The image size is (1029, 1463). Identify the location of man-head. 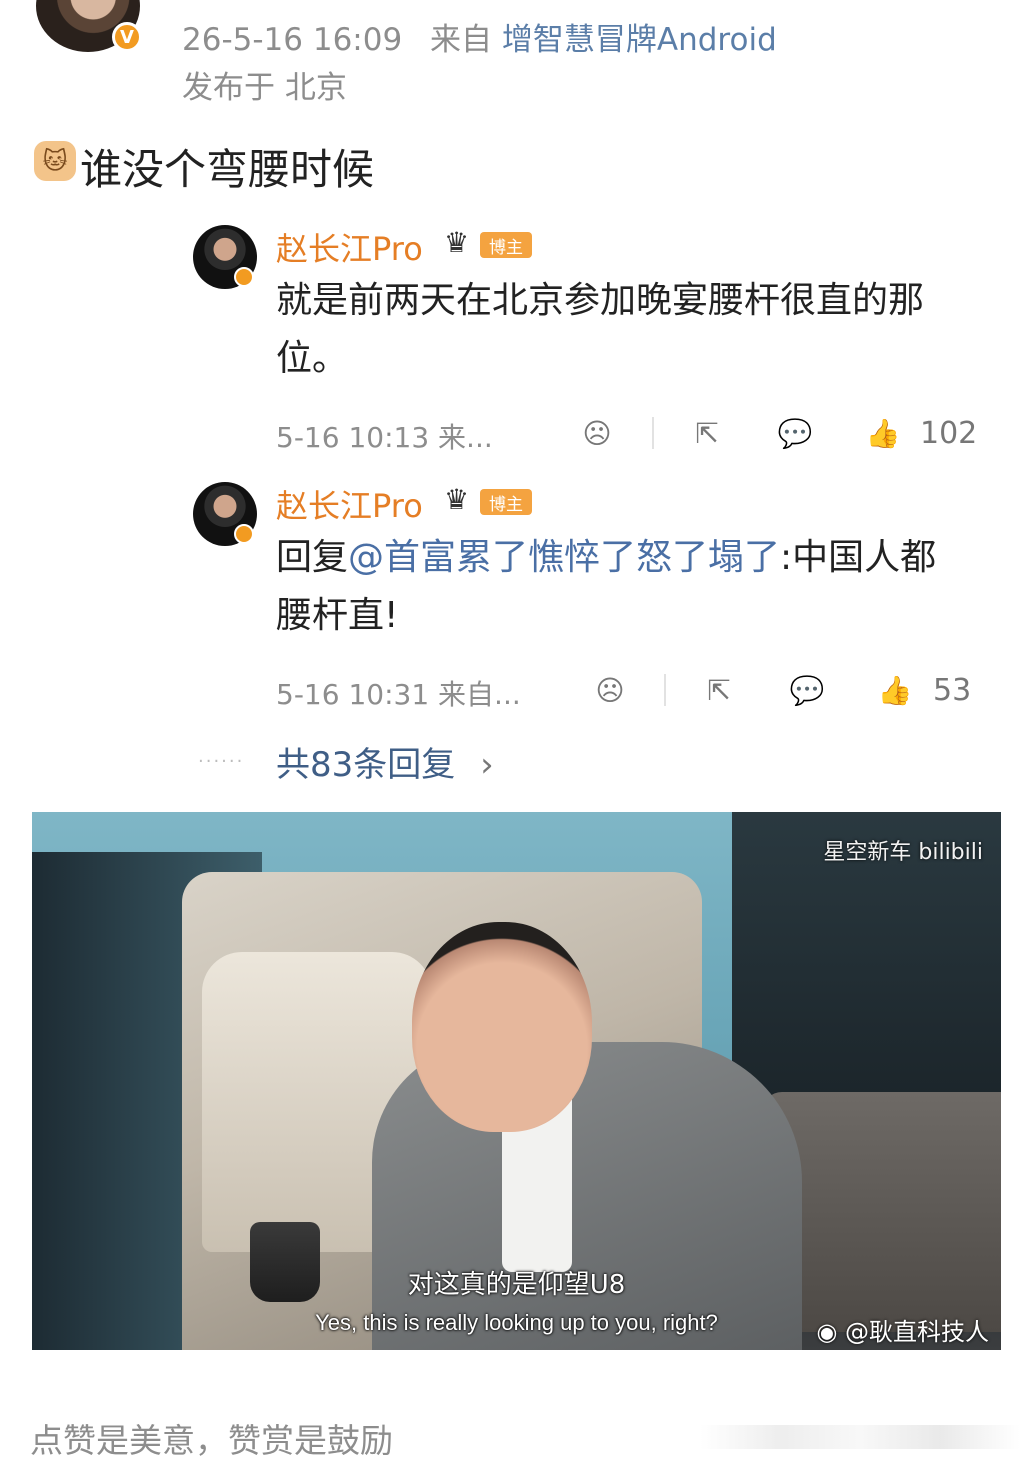
(502, 1027).